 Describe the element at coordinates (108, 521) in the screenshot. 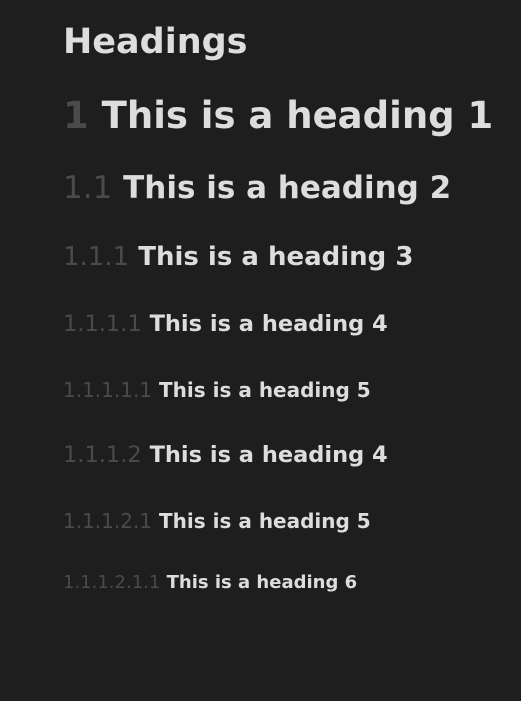

I see `heading-number: 1.1.1.2.1` at that location.